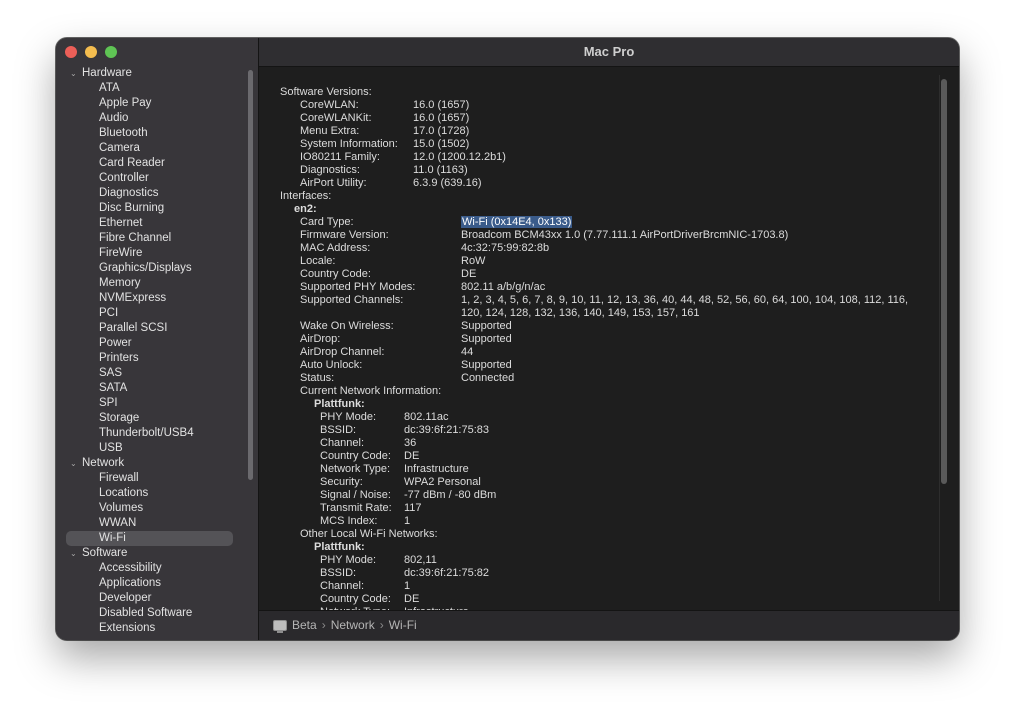 The width and height of the screenshot is (1015, 714). Describe the element at coordinates (250, 275) in the screenshot. I see `sidebar-scrollbar` at that location.